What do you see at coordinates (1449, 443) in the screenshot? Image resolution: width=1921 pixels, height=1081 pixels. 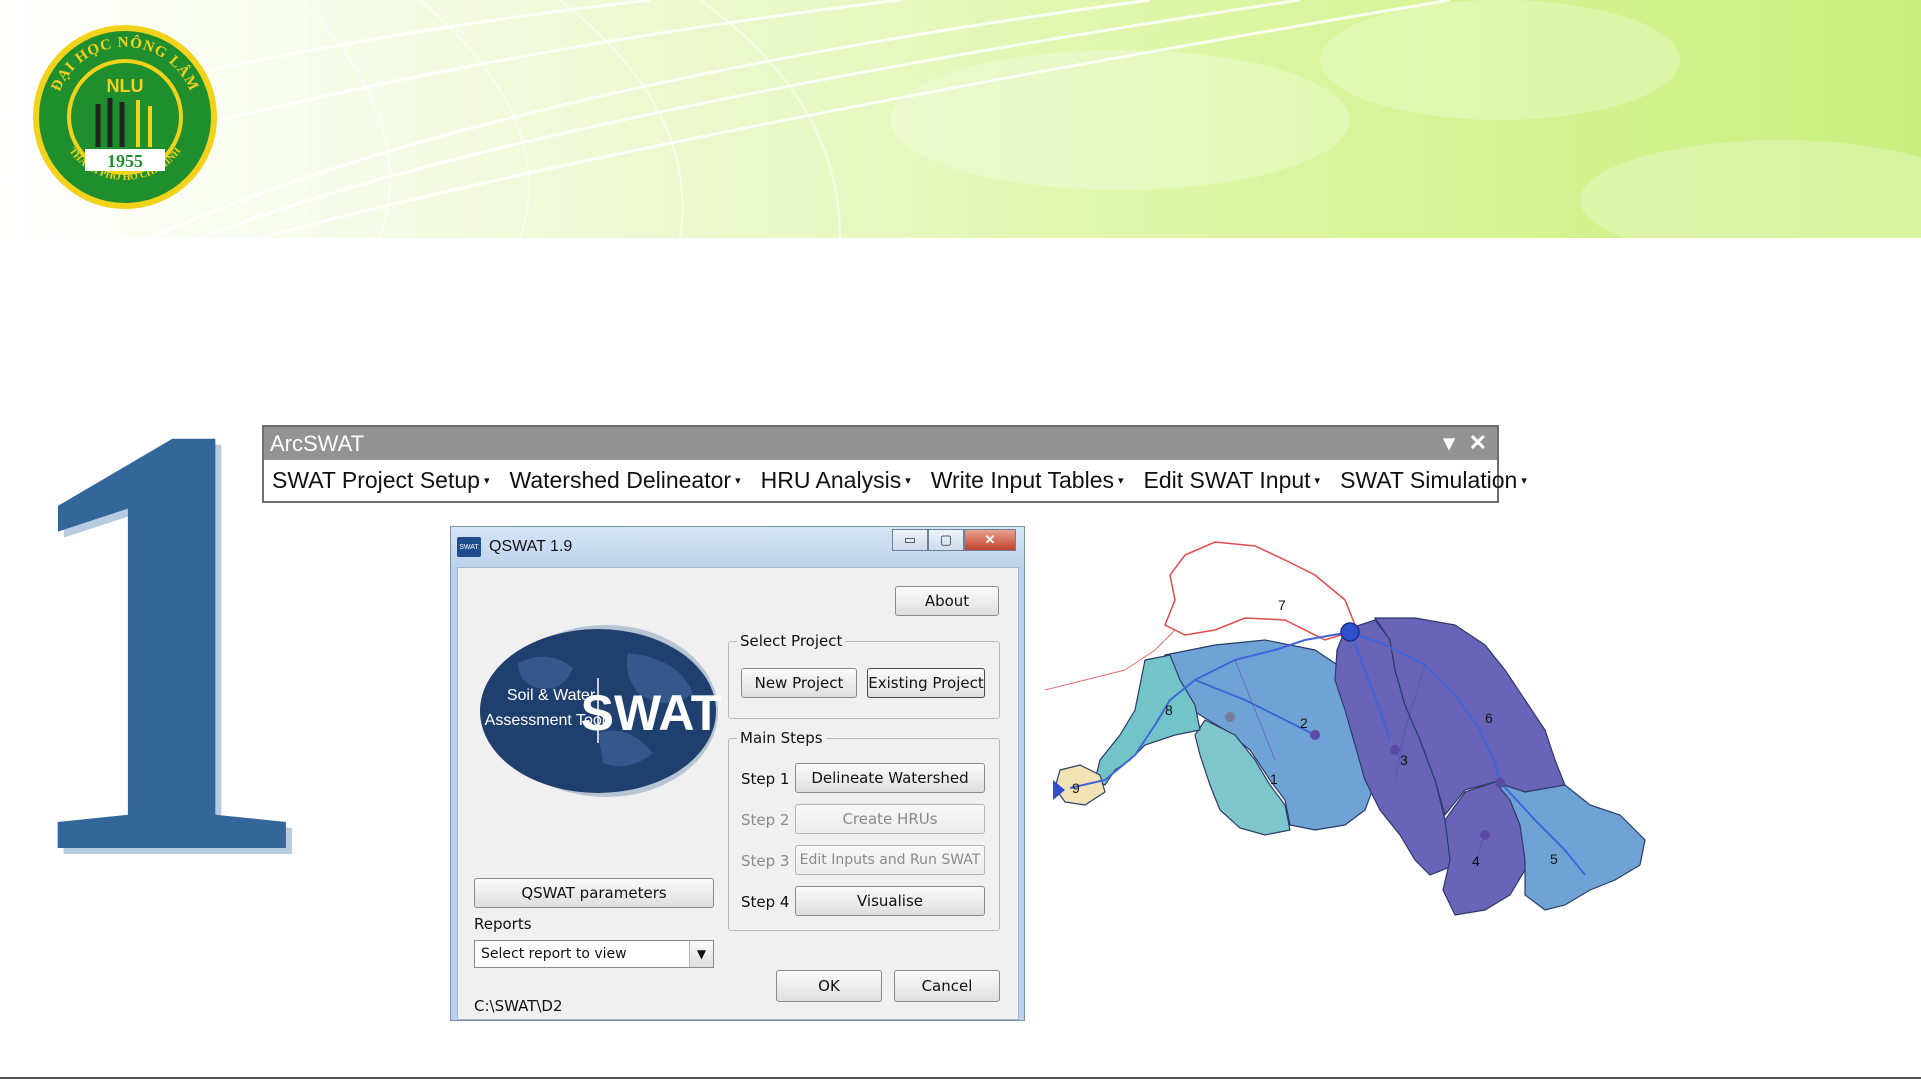 I see `dropdown-icon: ▾` at bounding box center [1449, 443].